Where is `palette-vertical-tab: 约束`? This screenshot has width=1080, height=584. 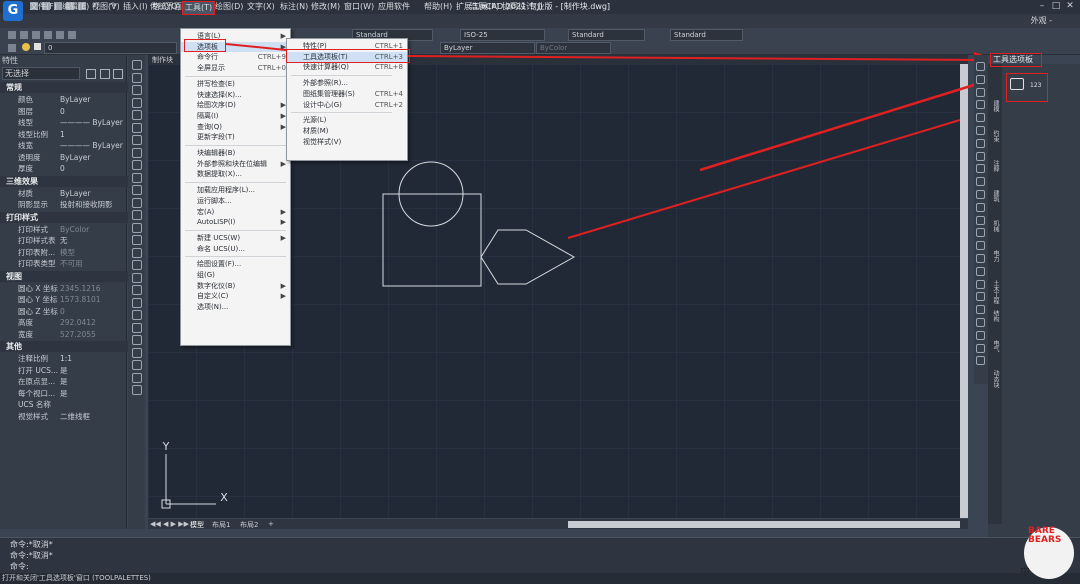
palette-vertical-tab: 约束 is located at coordinates (995, 136).